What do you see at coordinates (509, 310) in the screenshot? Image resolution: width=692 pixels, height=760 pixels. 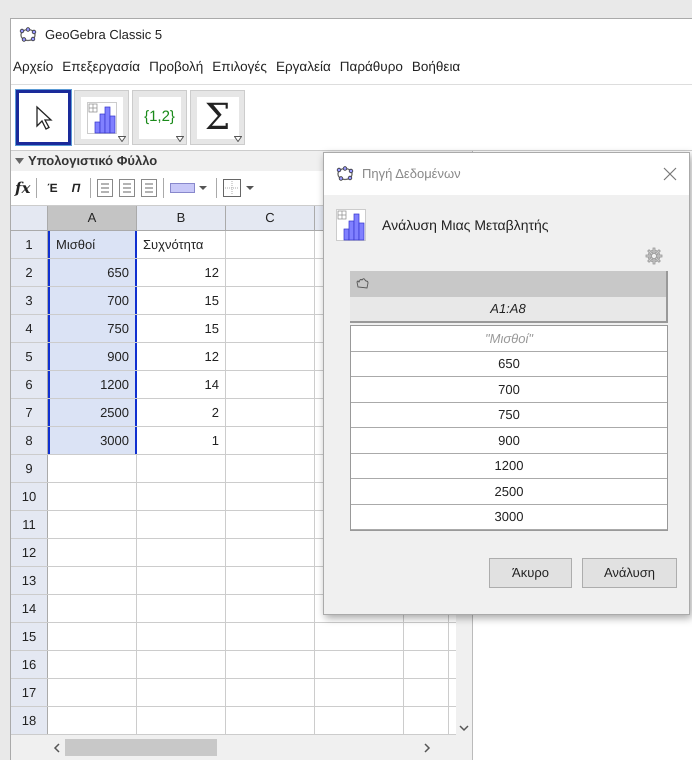 I see `data-source-range: A1:A8` at bounding box center [509, 310].